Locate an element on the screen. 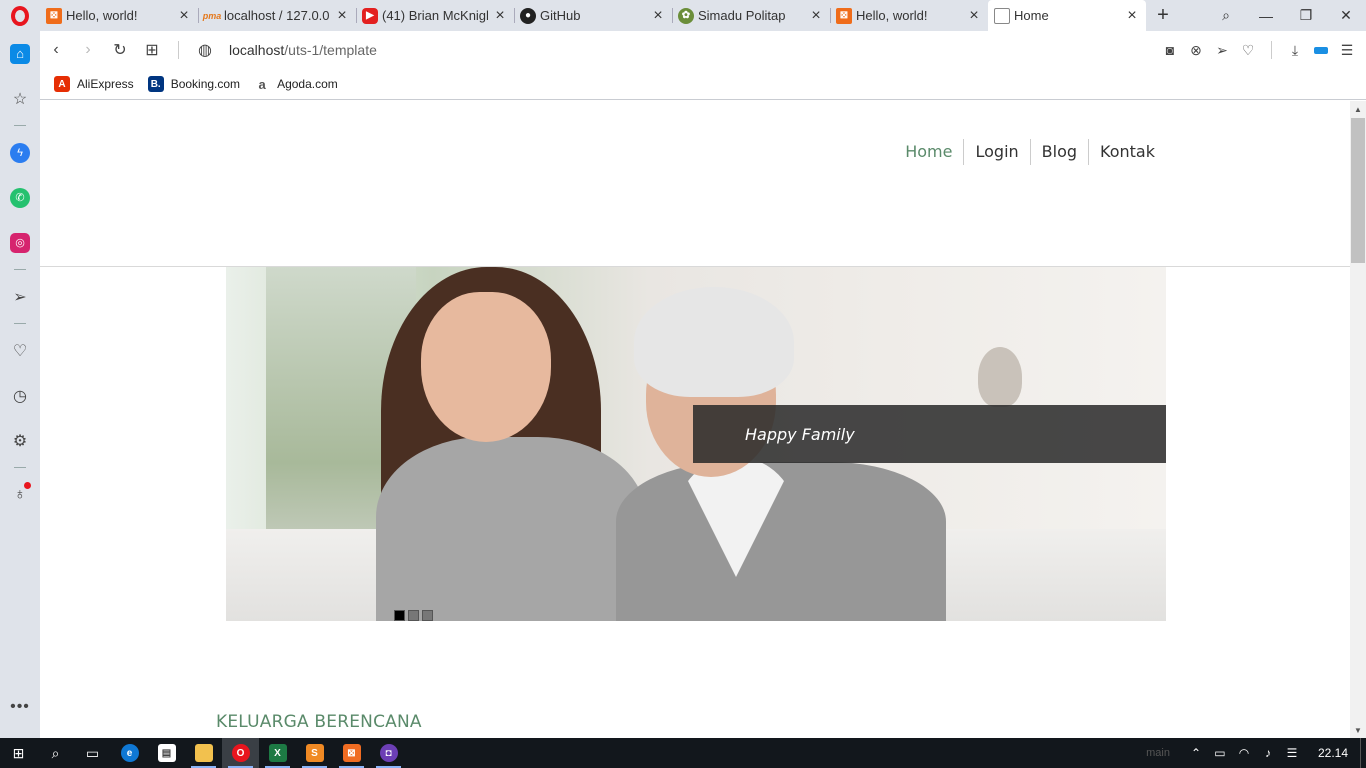  clock-icon: ◷ is located at coordinates (20, 396).